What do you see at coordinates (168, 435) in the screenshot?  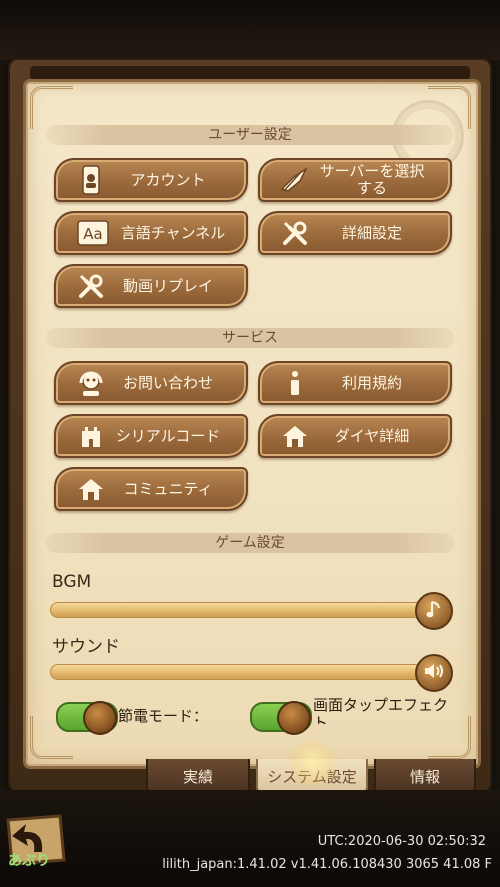 I see `serial-code-label: シリアルコード` at bounding box center [168, 435].